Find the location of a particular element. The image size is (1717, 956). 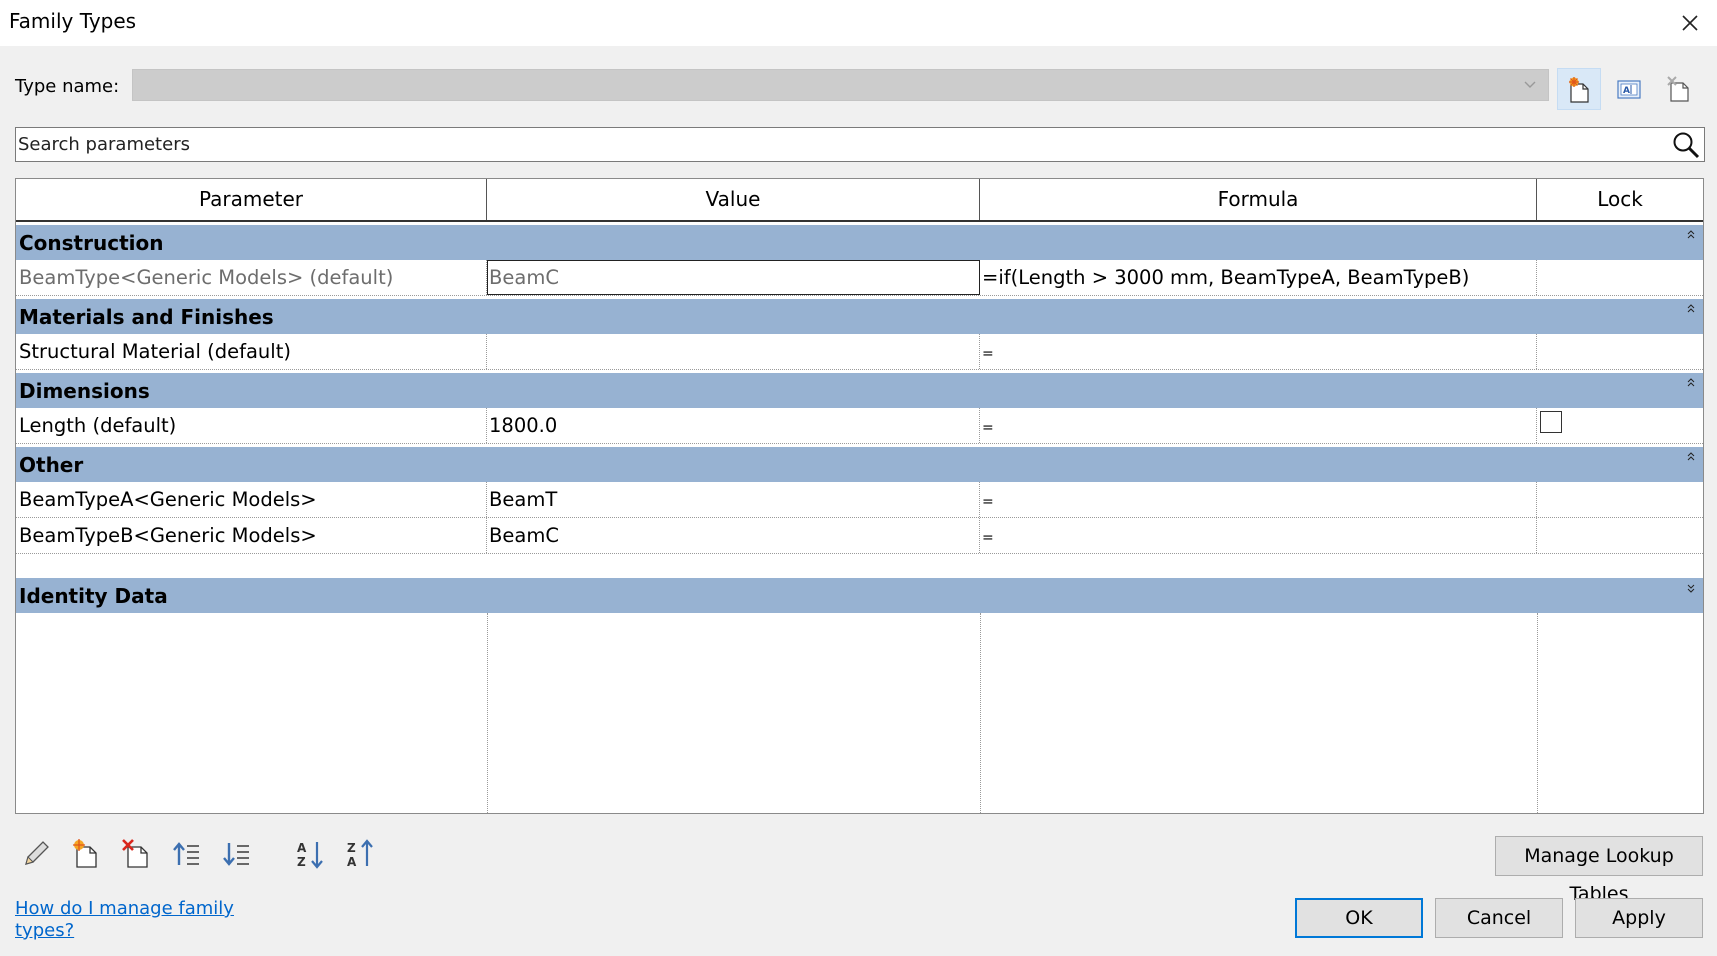

move-down-button is located at coordinates (236, 854).